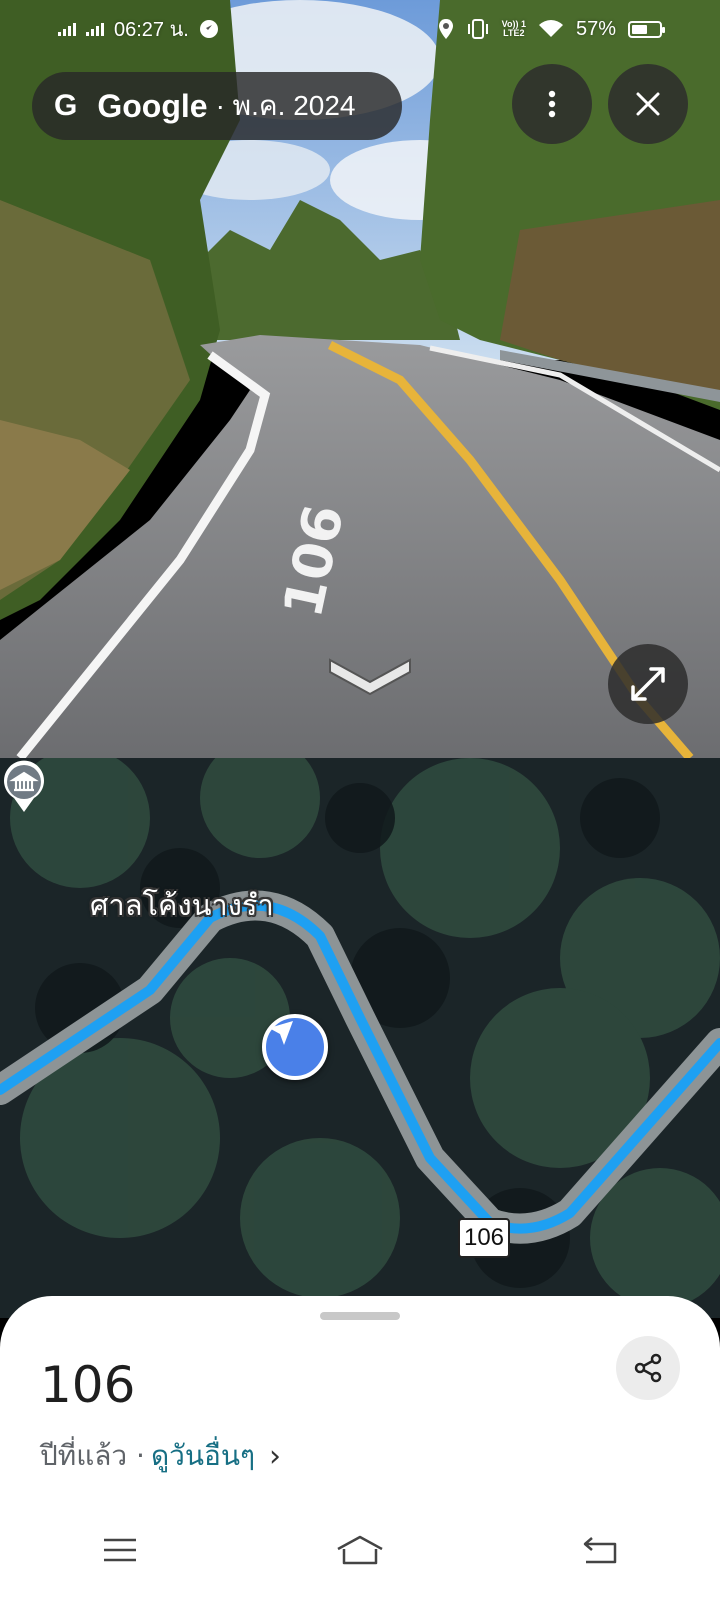  Describe the element at coordinates (152, 105) in the screenshot. I see `brand-label: Google` at that location.